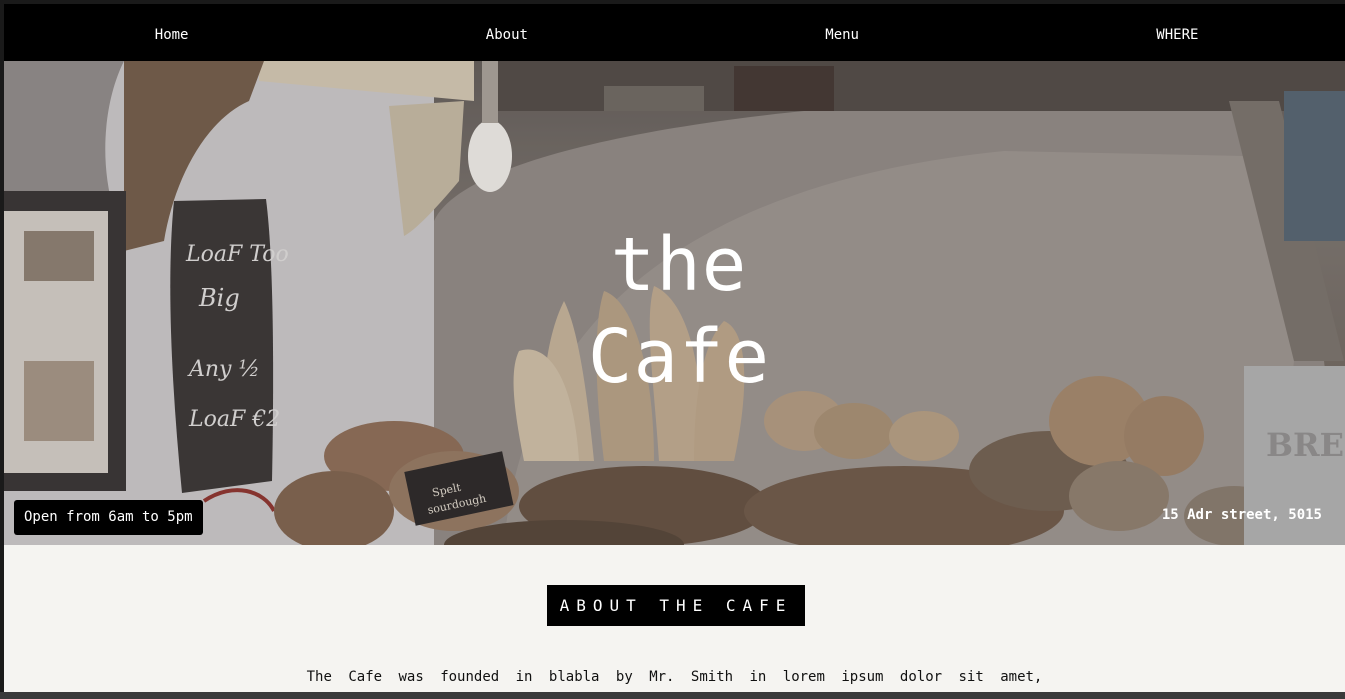  Describe the element at coordinates (506, 32) in the screenshot. I see `nav-link-about: About` at that location.